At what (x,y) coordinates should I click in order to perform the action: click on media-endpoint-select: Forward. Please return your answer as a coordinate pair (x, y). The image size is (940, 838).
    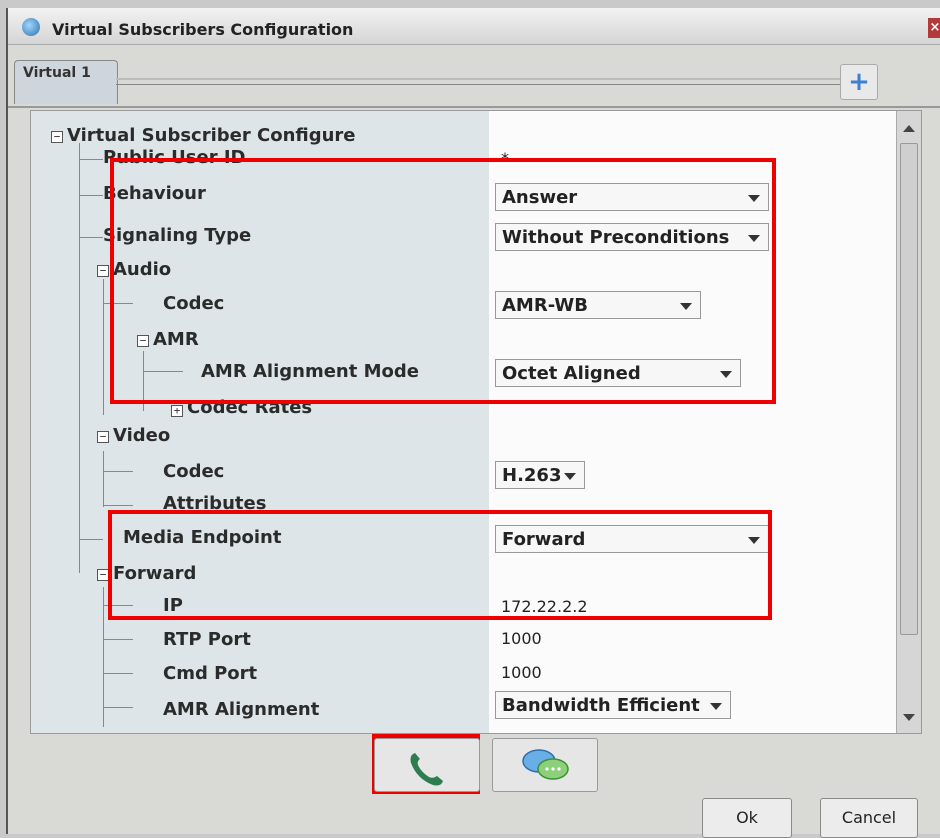
    Looking at the image, I should click on (632, 539).